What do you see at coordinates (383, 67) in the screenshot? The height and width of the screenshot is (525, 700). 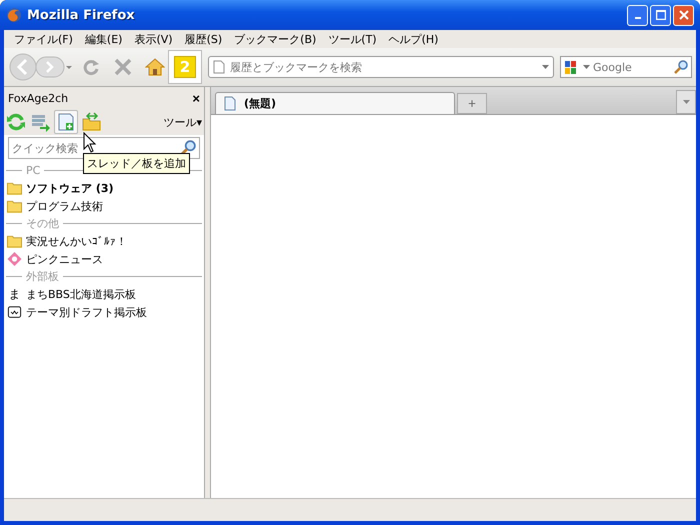 I see `address-input: 履歴とブックマークを検索` at bounding box center [383, 67].